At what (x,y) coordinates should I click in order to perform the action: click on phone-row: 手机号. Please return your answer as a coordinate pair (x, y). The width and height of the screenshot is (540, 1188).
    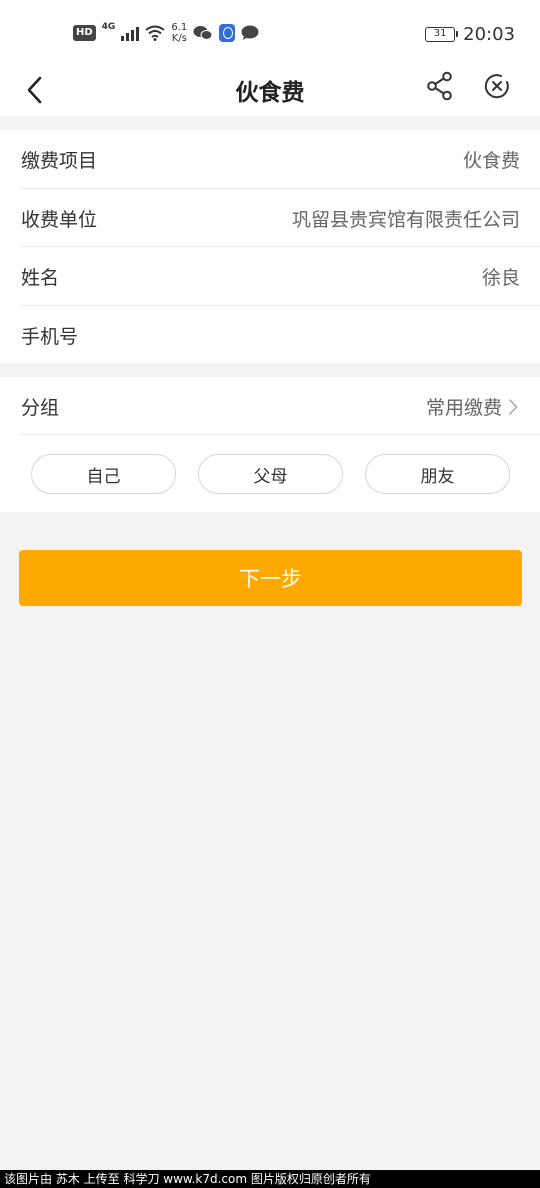
    Looking at the image, I should click on (280, 335).